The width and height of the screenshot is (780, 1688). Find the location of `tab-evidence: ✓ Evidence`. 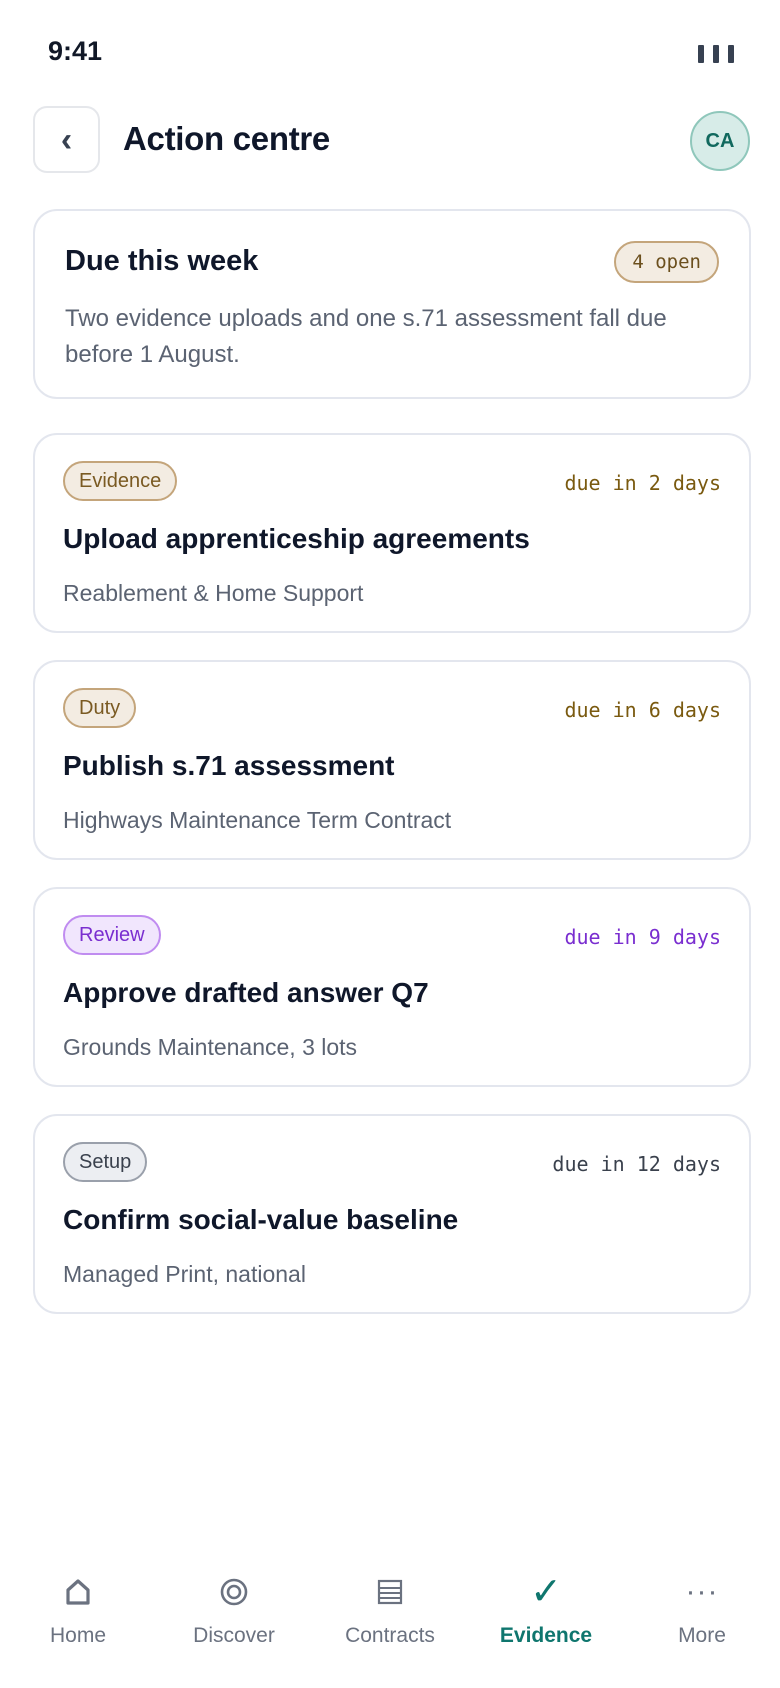

tab-evidence: ✓ Evidence is located at coordinates (546, 1618).